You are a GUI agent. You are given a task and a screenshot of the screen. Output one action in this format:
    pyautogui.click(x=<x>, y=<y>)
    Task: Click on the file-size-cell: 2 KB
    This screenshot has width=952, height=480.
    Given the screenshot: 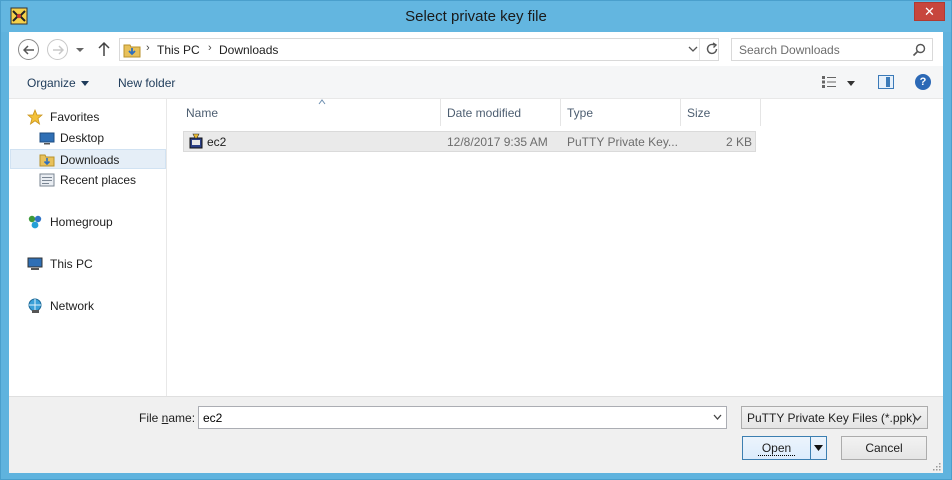 What is the action you would take?
    pyautogui.click(x=738, y=142)
    